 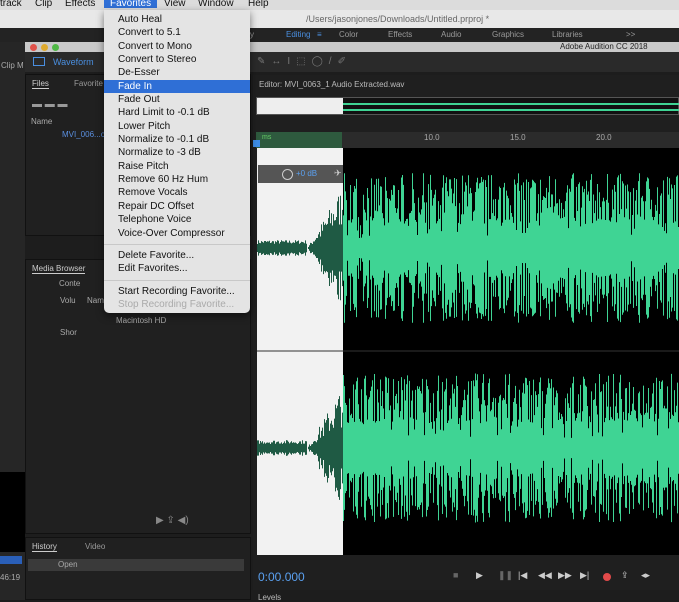 What do you see at coordinates (80, 4) in the screenshot?
I see `menu-effects: Effects` at bounding box center [80, 4].